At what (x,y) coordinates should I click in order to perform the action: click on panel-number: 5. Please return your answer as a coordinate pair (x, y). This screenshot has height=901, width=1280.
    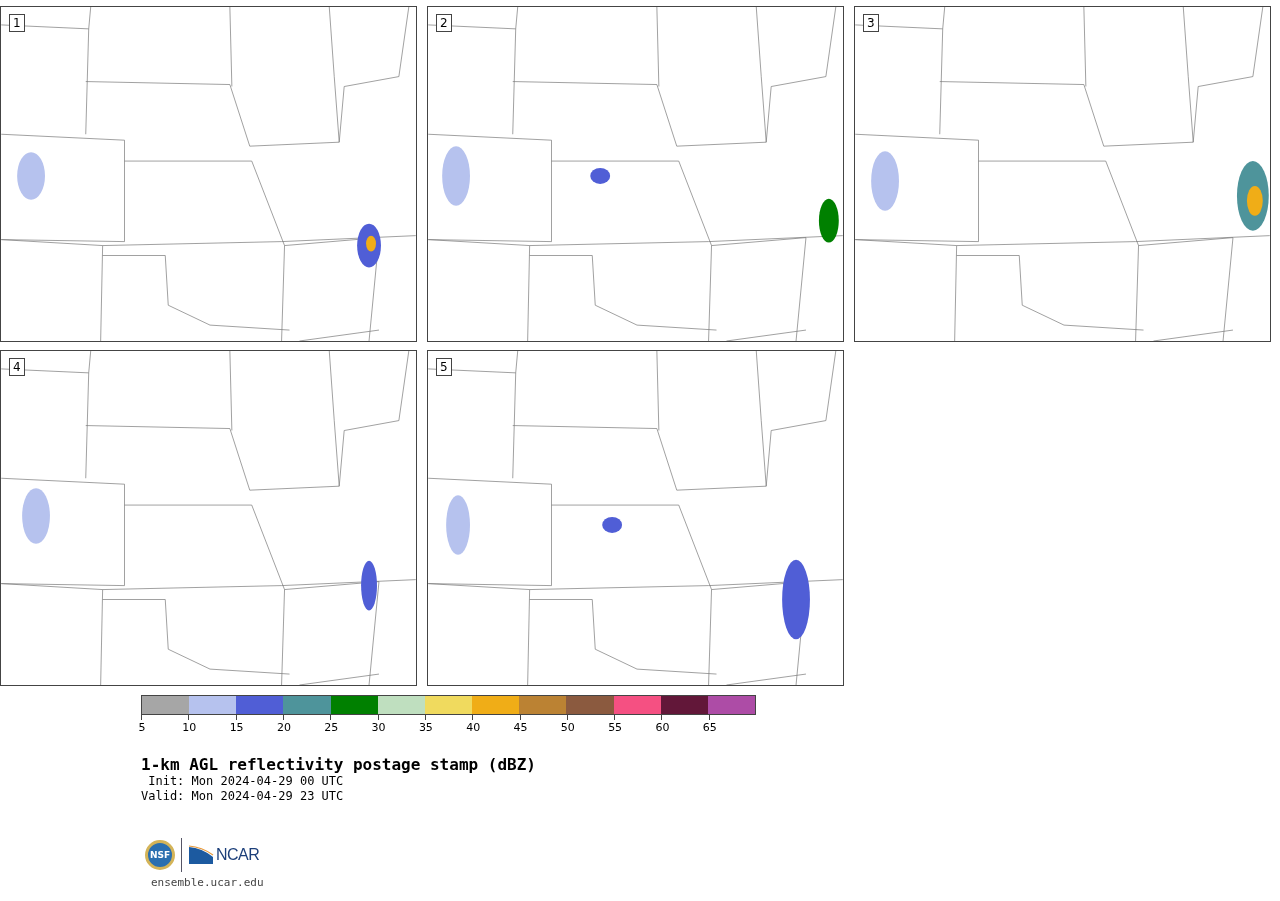
    Looking at the image, I should click on (444, 367).